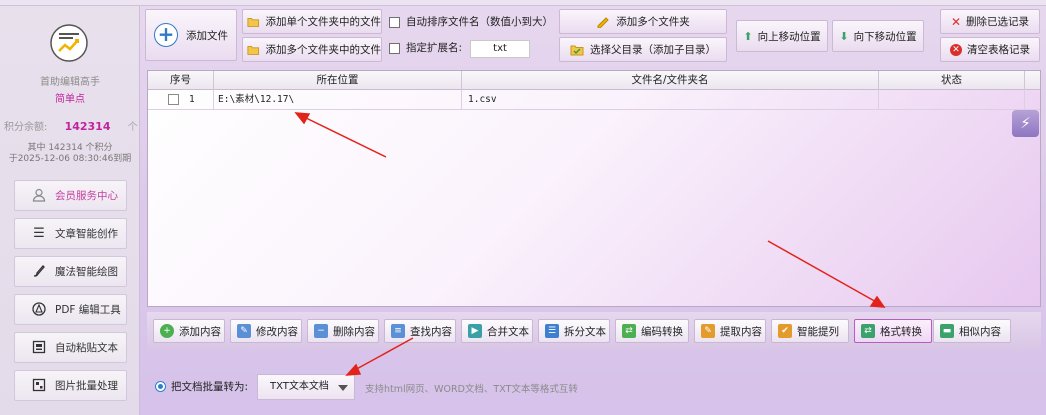  I want to click on sidebar-item-paste: 自动粘贴文本, so click(70, 347).